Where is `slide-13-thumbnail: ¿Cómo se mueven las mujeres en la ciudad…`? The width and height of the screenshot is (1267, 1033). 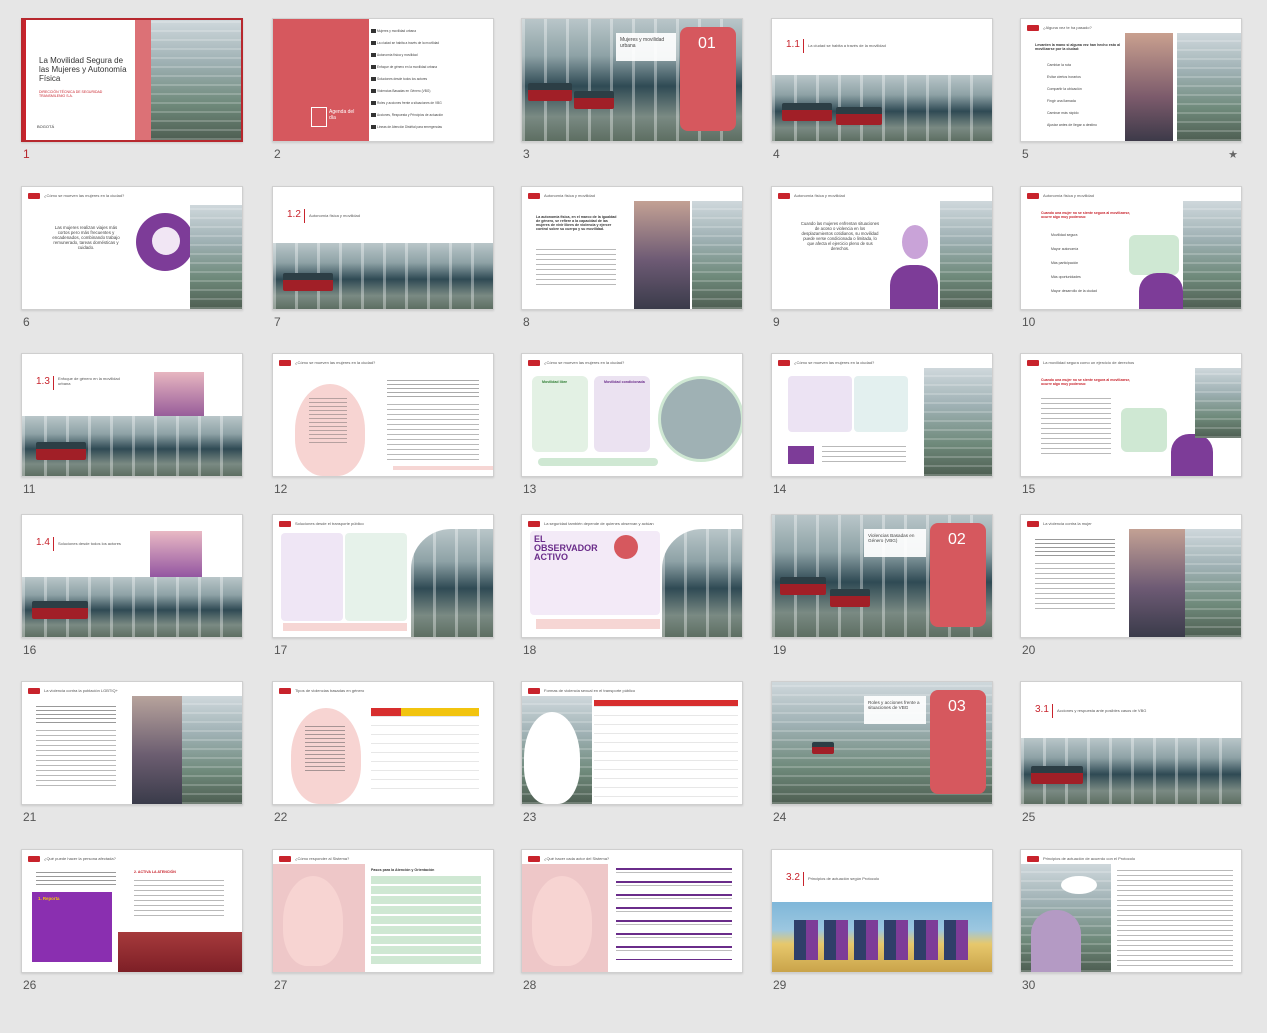 slide-13-thumbnail: ¿Cómo se mueven las mujeres en la ciudad… is located at coordinates (632, 415).